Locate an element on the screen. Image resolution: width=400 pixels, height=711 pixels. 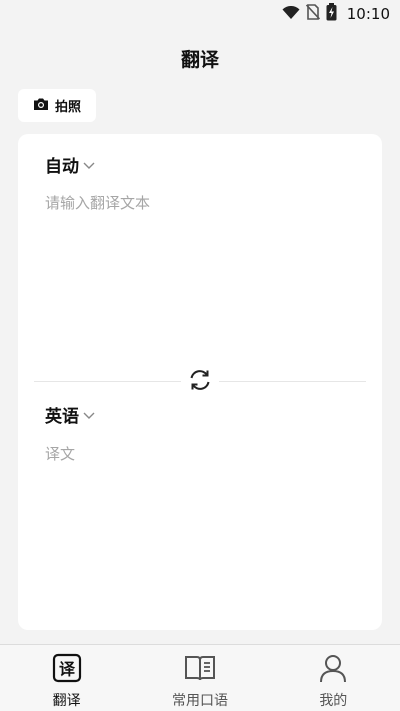
status-bar: 10:10 is located at coordinates (200, 14).